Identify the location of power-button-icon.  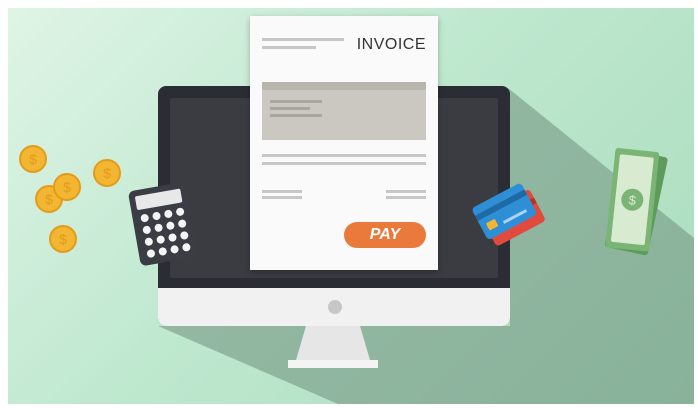
(335, 307).